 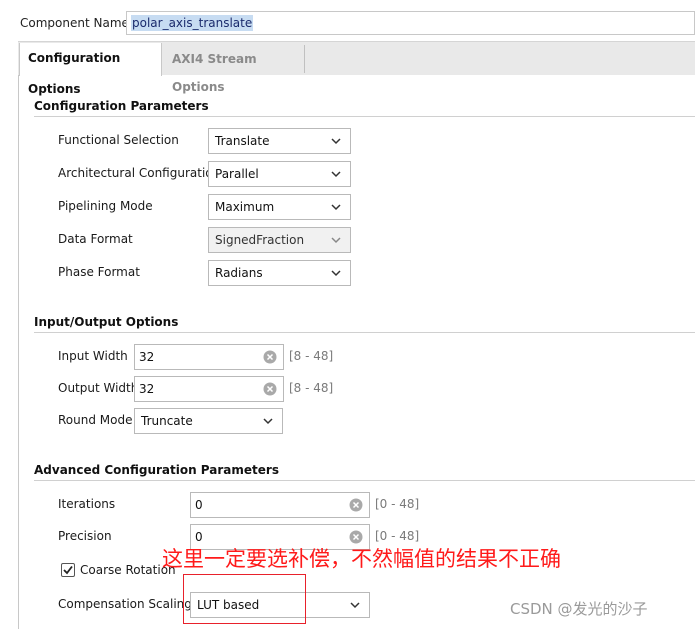 I want to click on round-mode-label: Round Mode, so click(x=95, y=420).